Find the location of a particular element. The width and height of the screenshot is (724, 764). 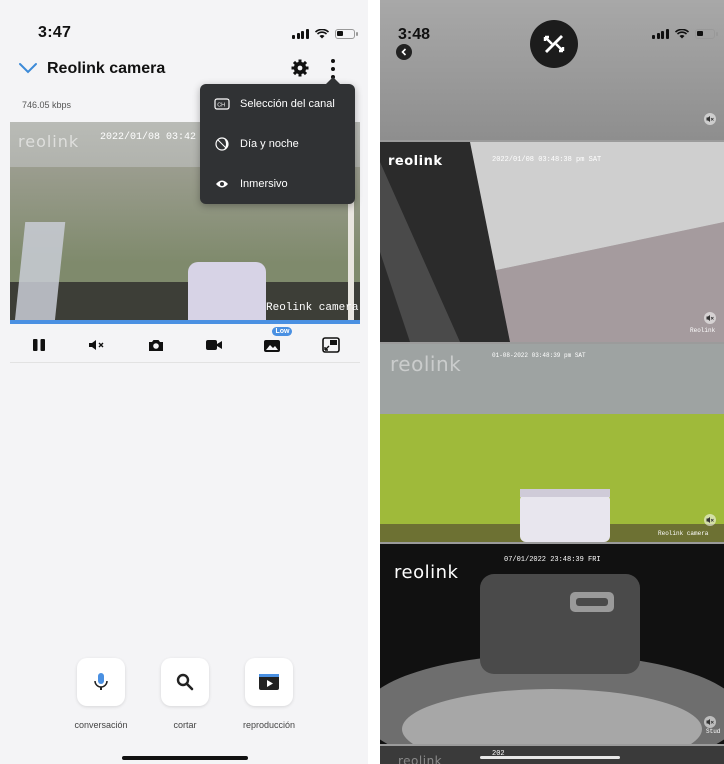

menu-item-channel: CH Selección del canal is located at coordinates (277, 104).